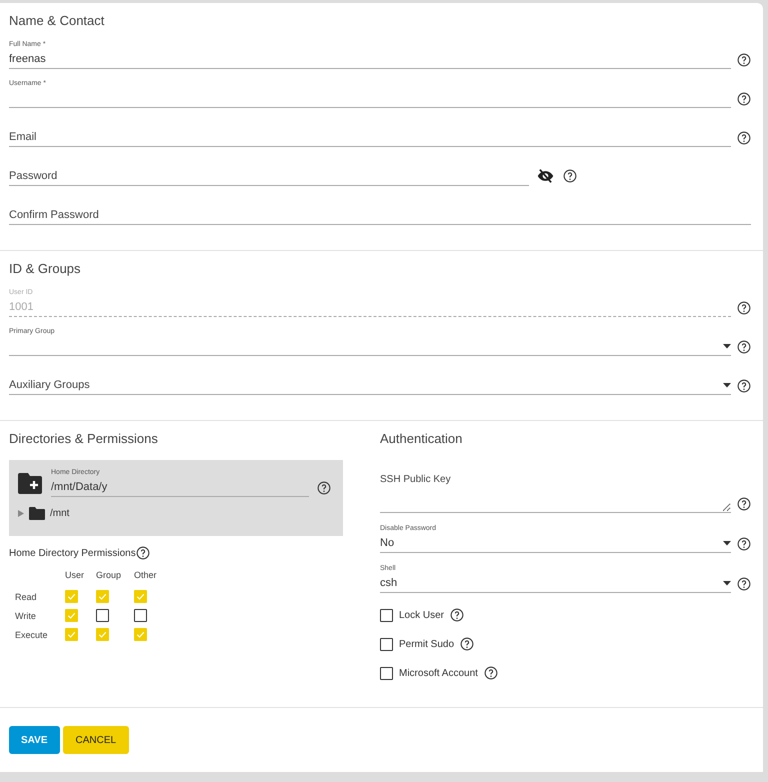 Image resolution: width=768 pixels, height=782 pixels. I want to click on folder-icon, so click(37, 513).